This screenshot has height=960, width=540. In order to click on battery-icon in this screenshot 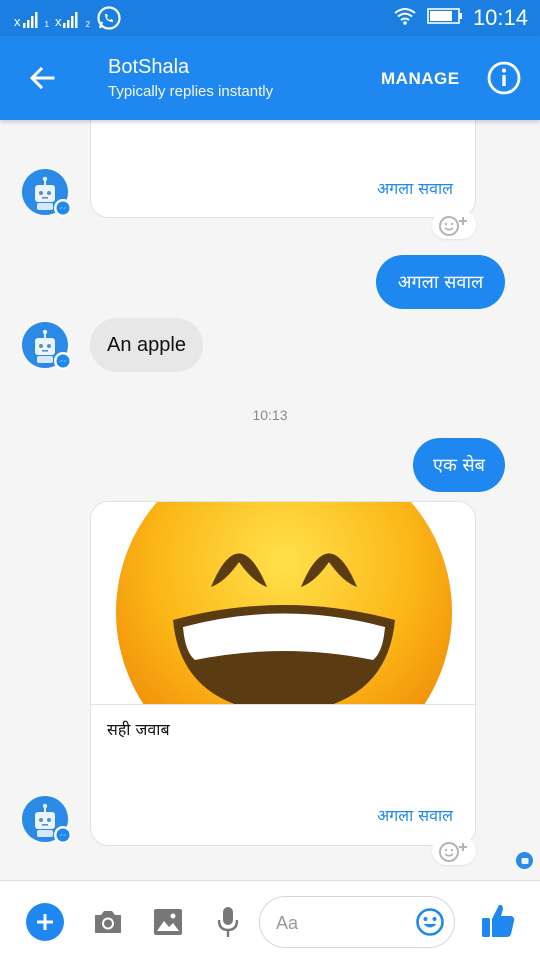, I will do `click(445, 18)`.